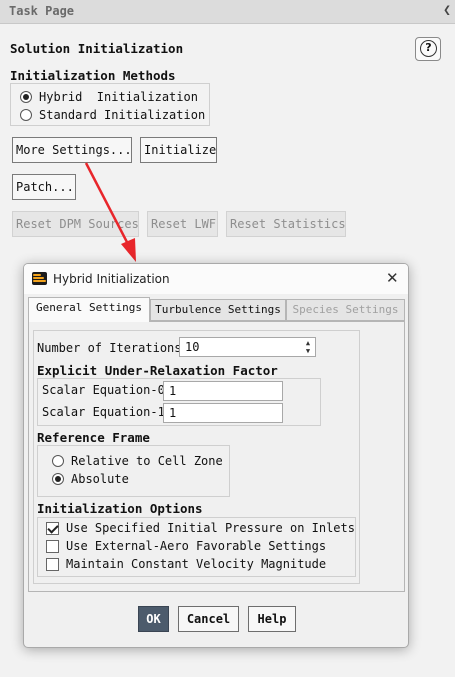 This screenshot has height=677, width=455. What do you see at coordinates (447, 10) in the screenshot?
I see `chevron-left-icon: ❮` at bounding box center [447, 10].